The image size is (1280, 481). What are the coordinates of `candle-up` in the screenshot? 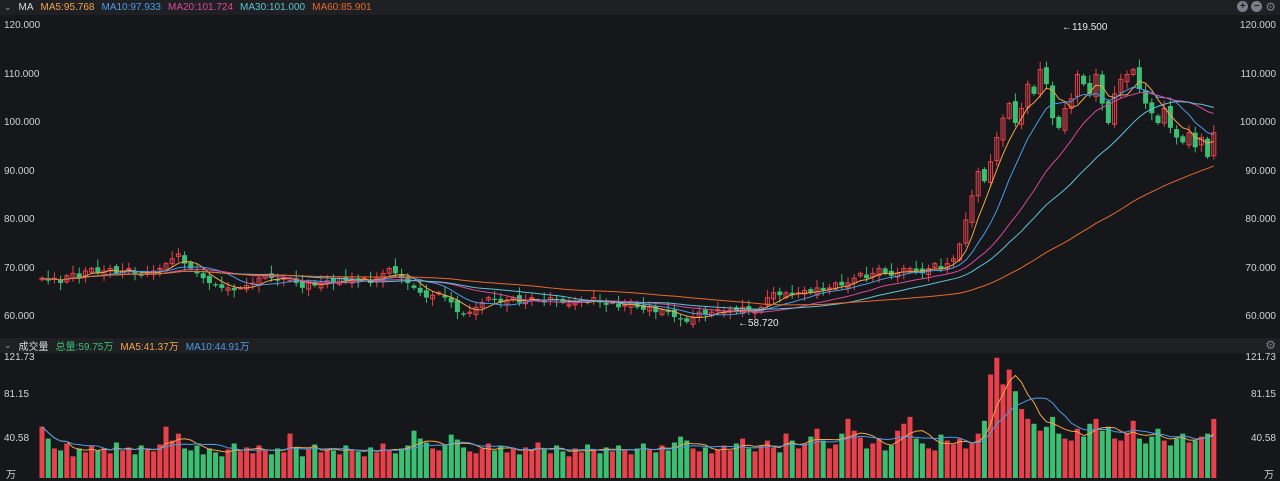 It's located at (569, 305).